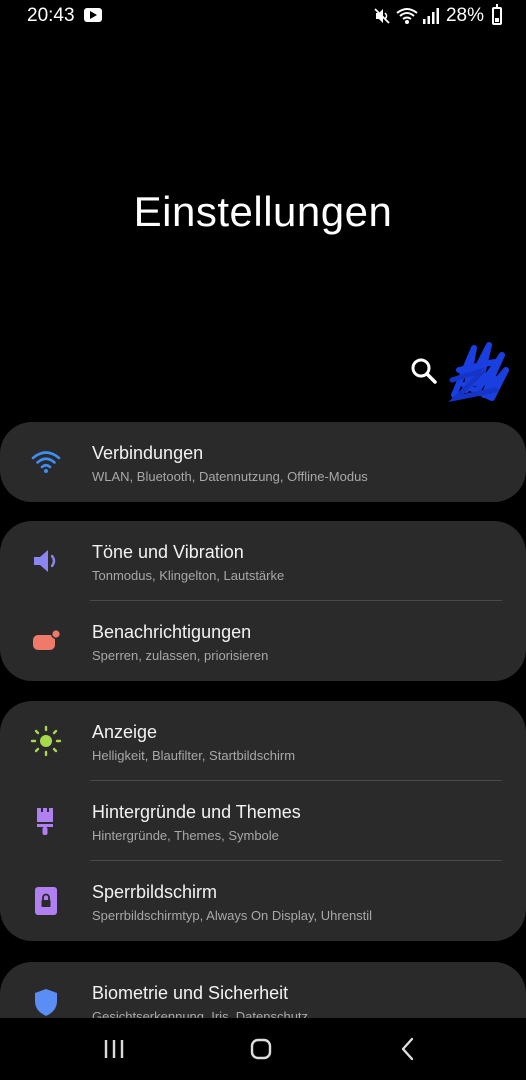  What do you see at coordinates (188, 575) in the screenshot?
I see `settings-item-subtitle: Tonmodus, Klingelton, Lautstärke` at bounding box center [188, 575].